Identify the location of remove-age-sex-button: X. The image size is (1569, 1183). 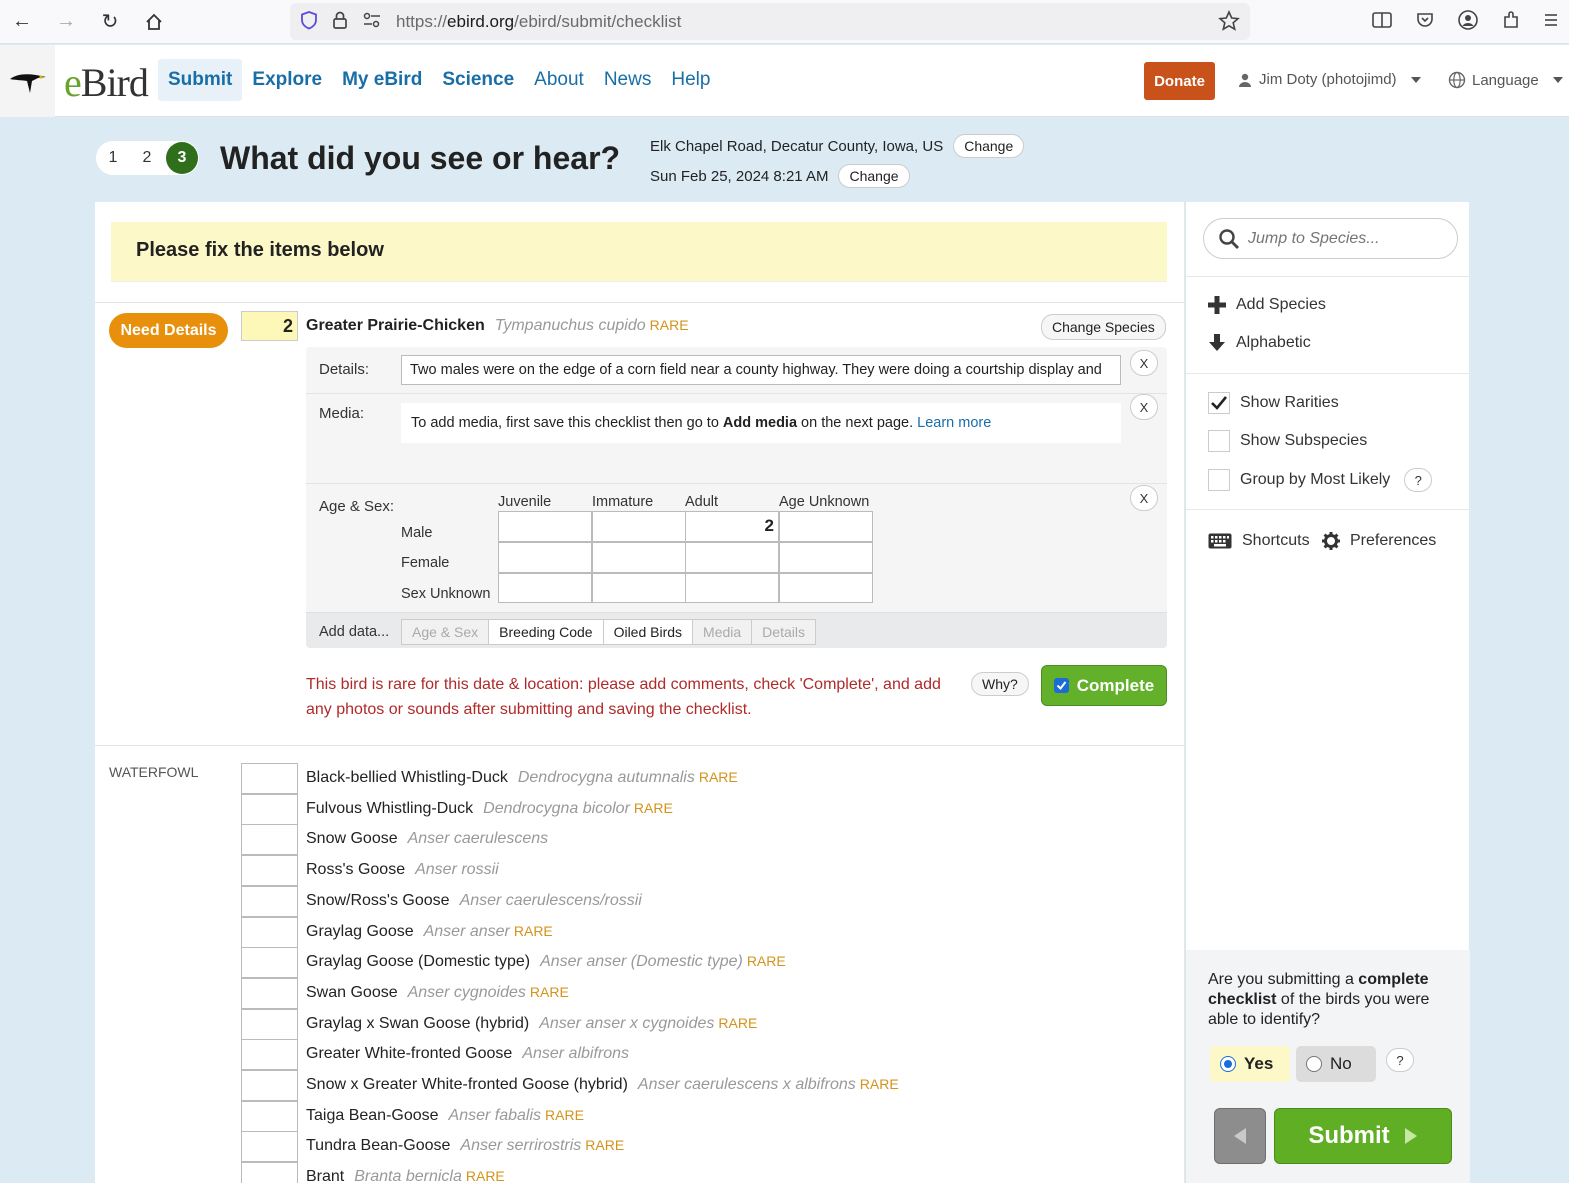
(1144, 498).